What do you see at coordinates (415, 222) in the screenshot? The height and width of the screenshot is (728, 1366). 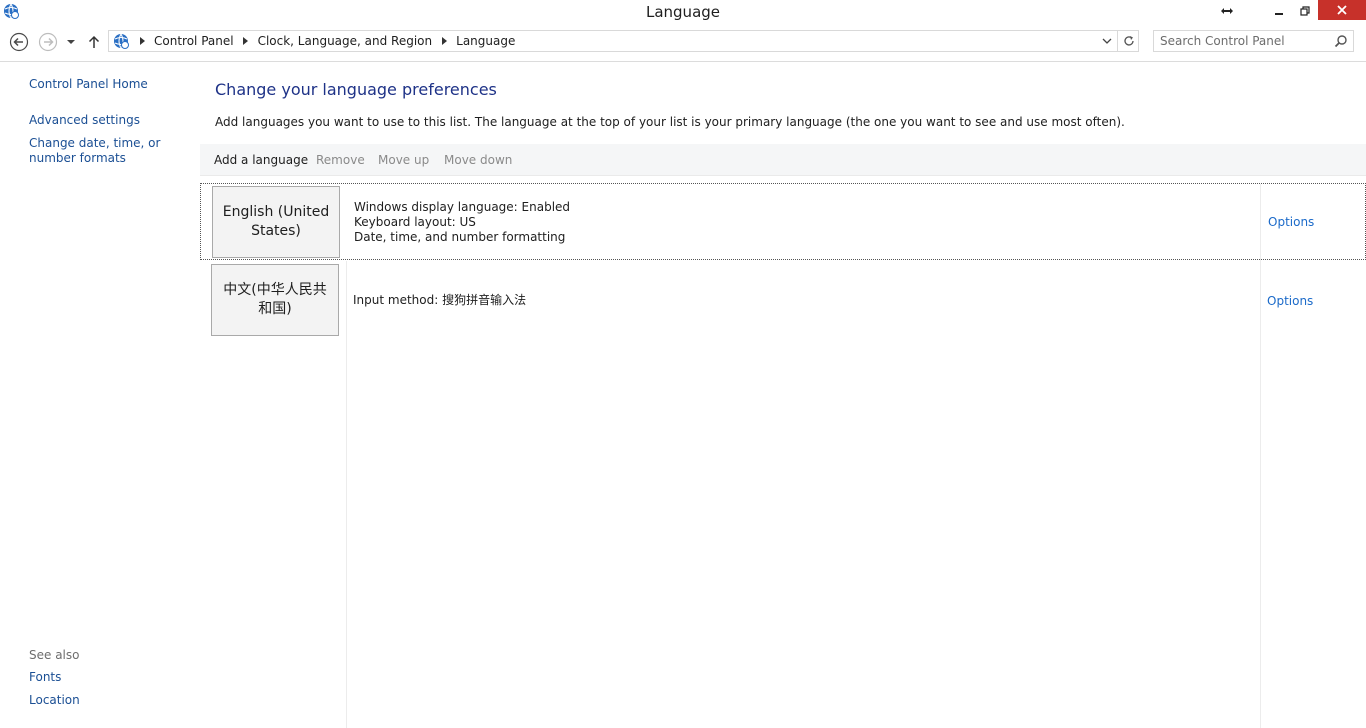 I see `detail-line: Keyboard layout: US` at bounding box center [415, 222].